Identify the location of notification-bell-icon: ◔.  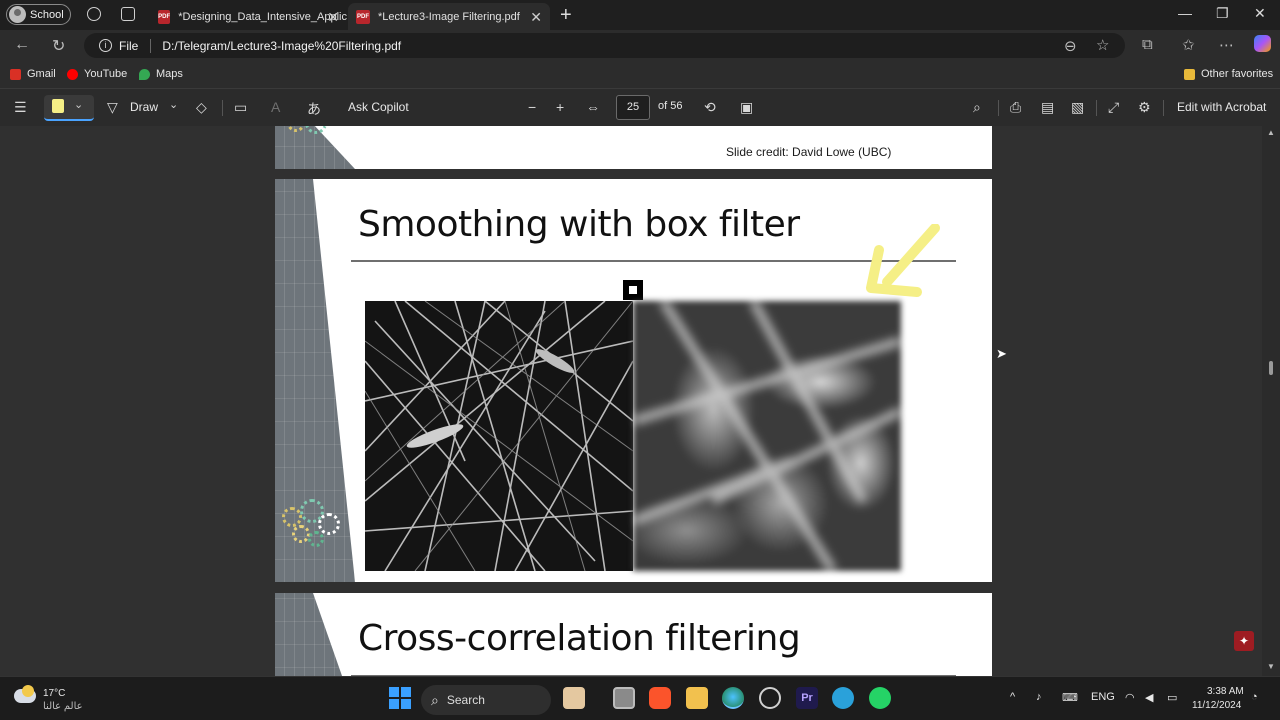
(1254, 697).